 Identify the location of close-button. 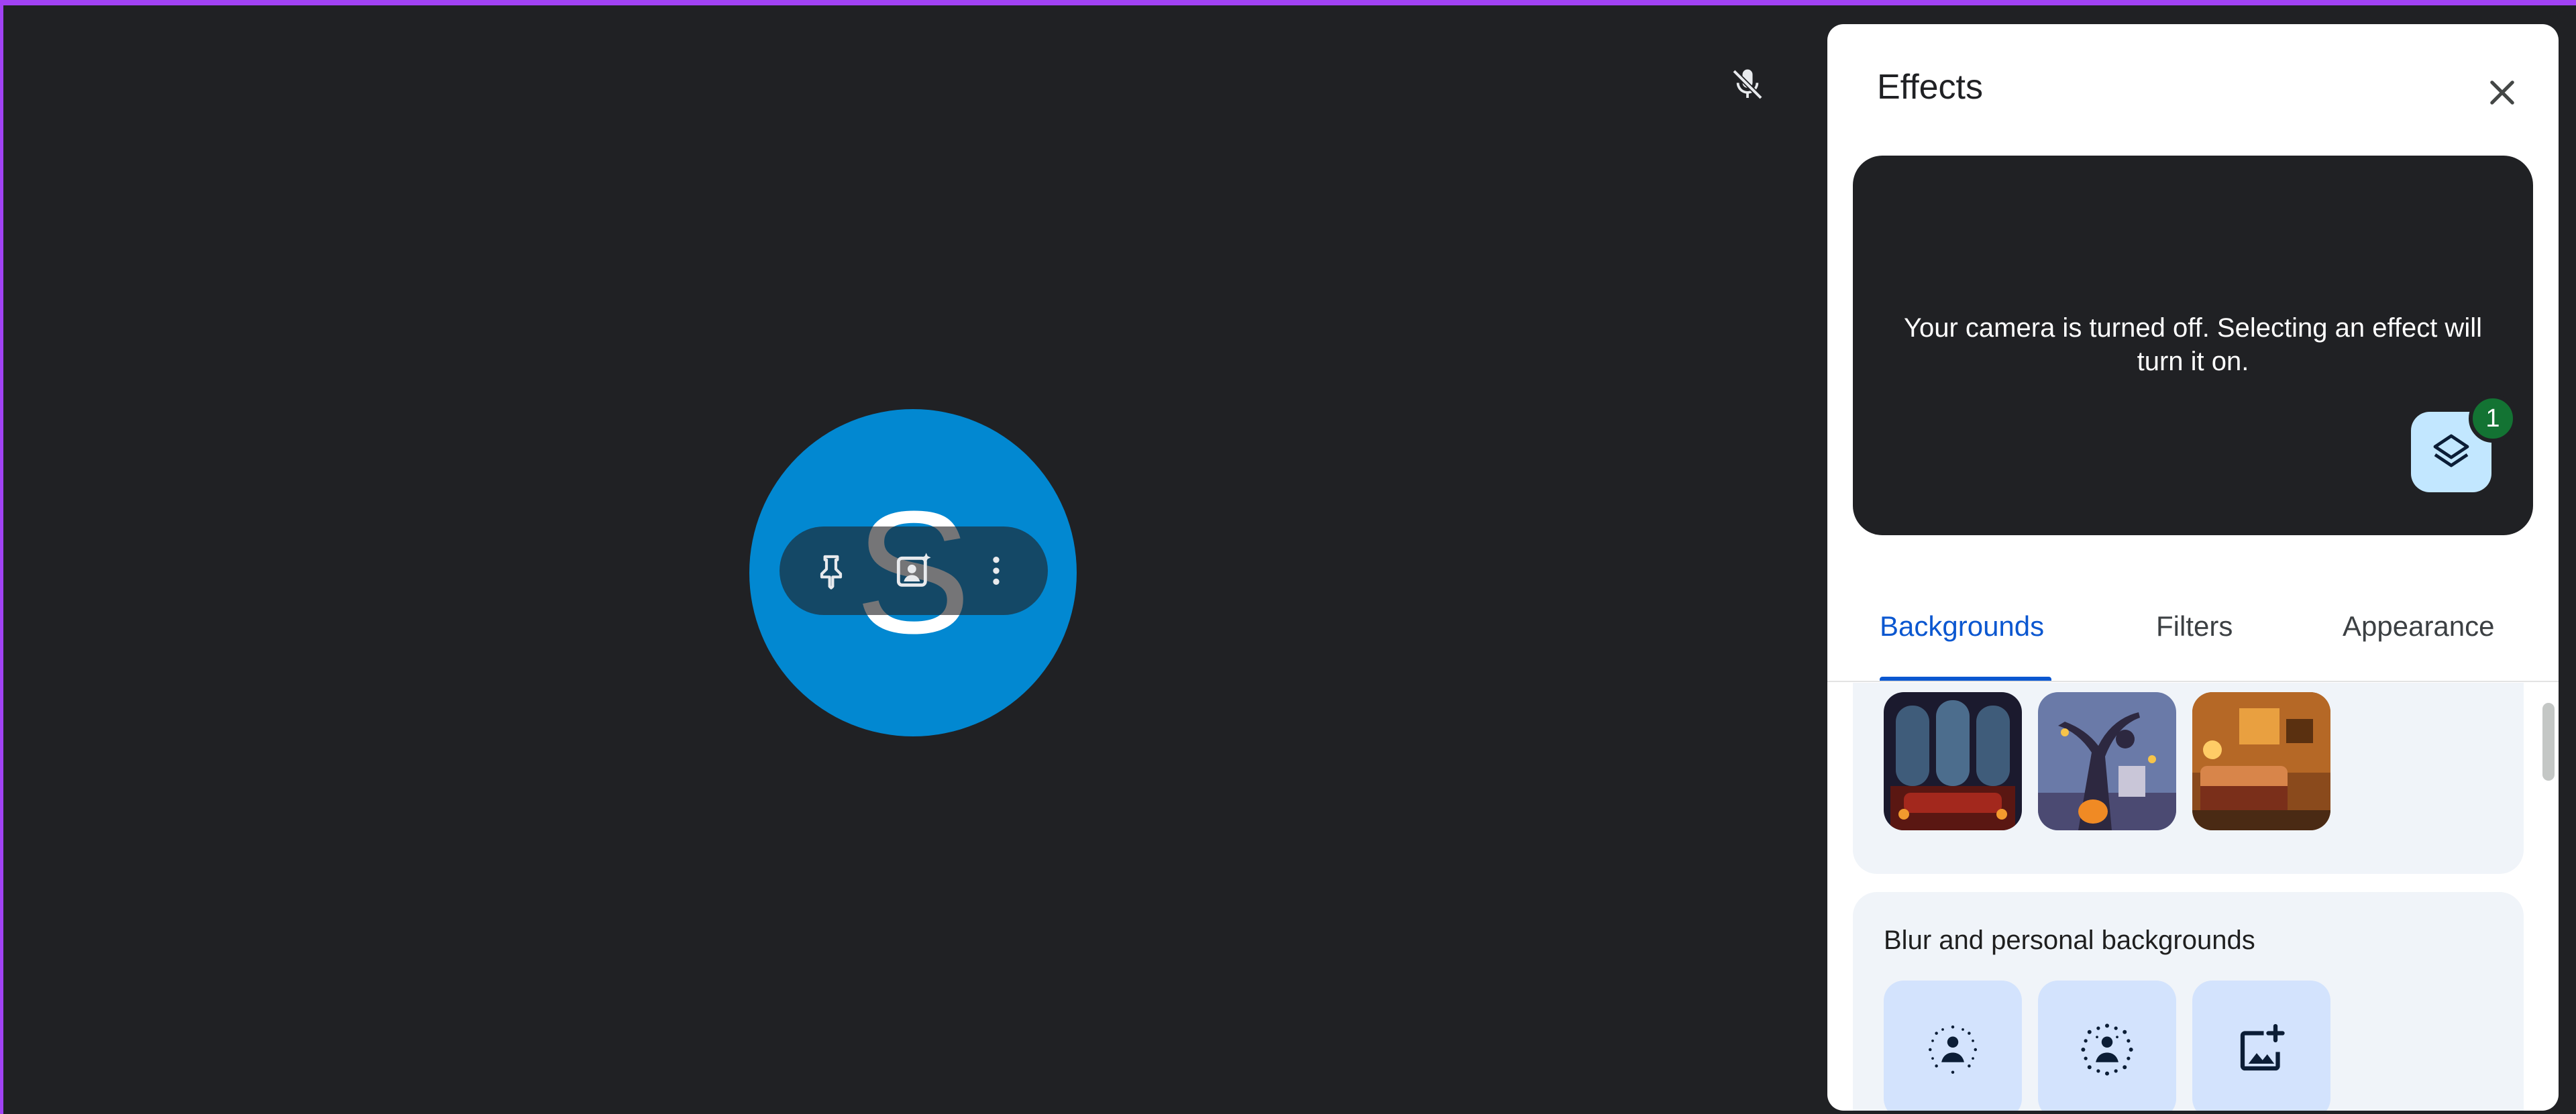
(2502, 92).